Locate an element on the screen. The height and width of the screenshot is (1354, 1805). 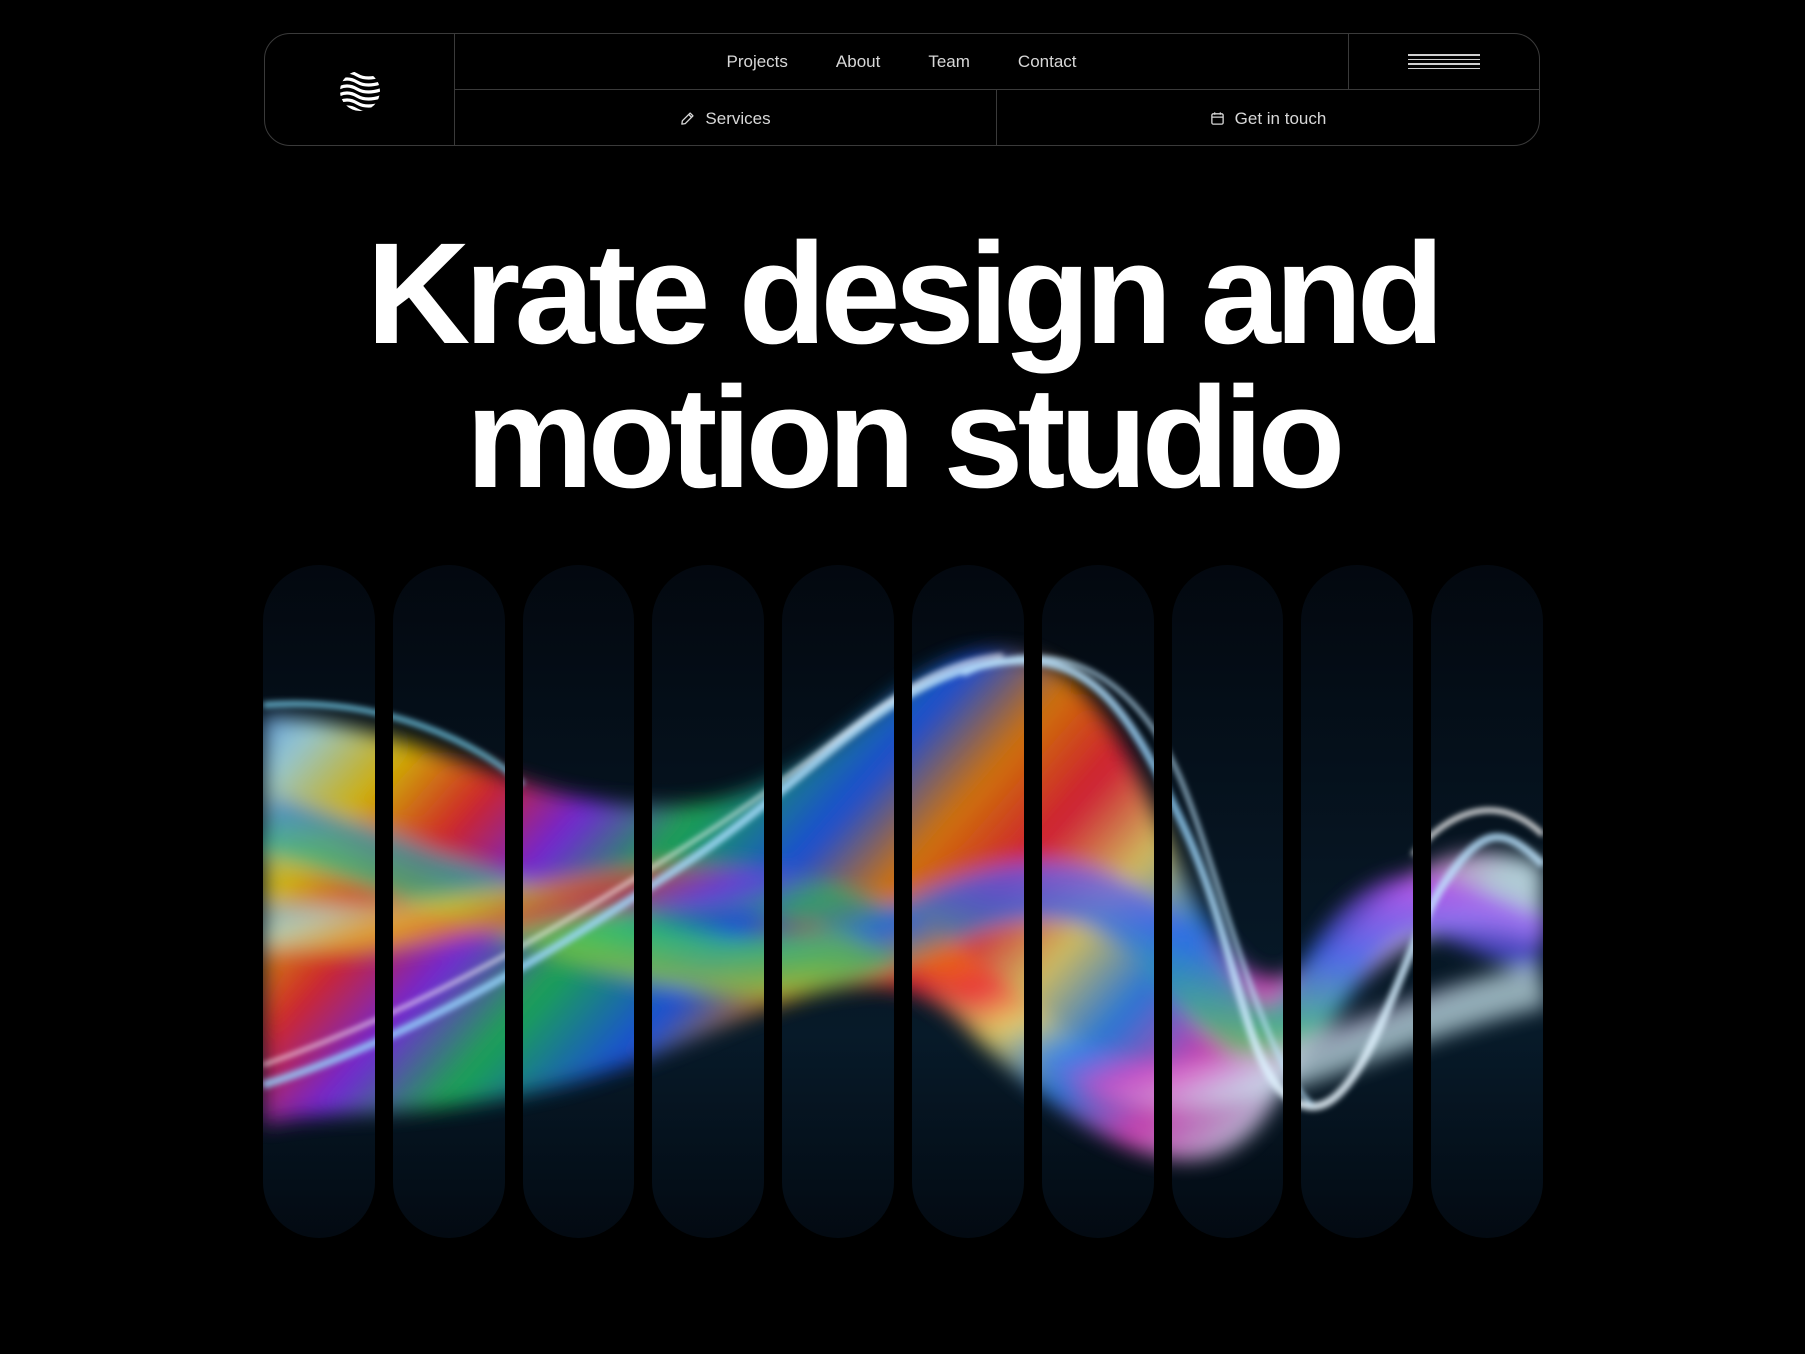
logo-link is located at coordinates (360, 89).